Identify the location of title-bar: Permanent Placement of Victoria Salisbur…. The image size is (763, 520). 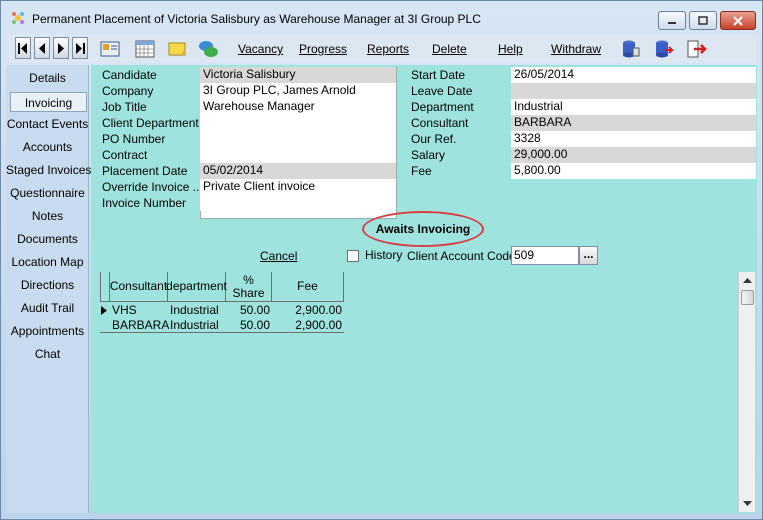
(381, 17).